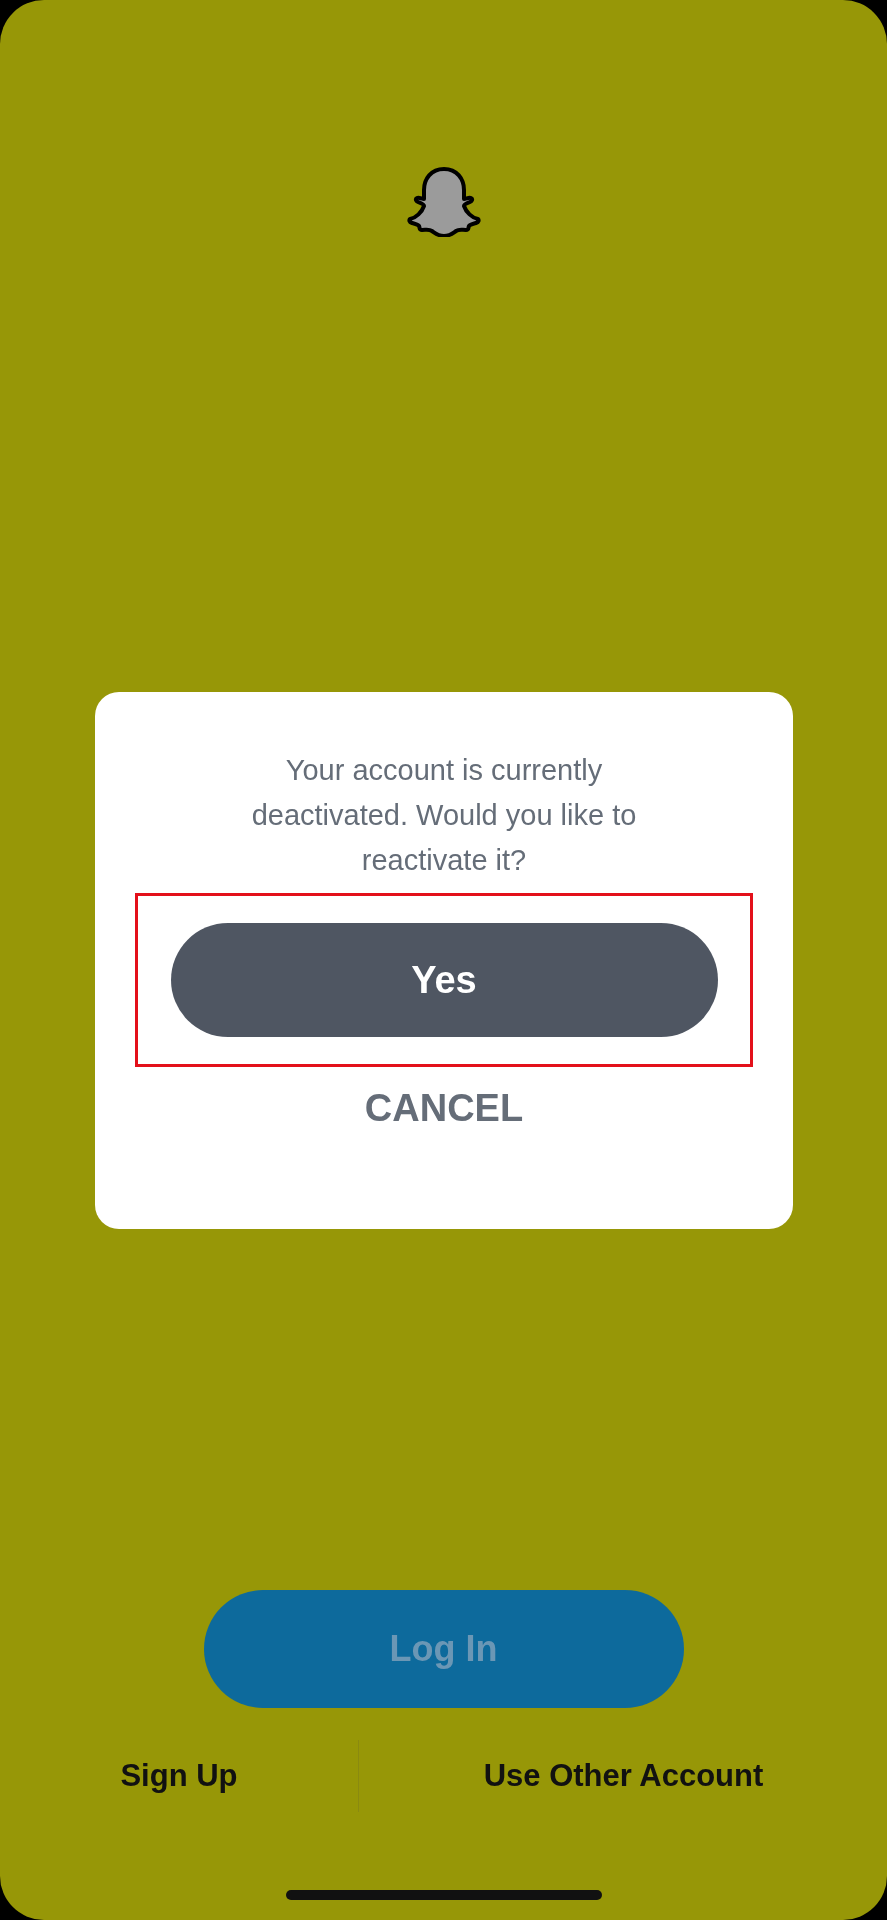 Image resolution: width=887 pixels, height=1920 pixels. What do you see at coordinates (444, 980) in the screenshot?
I see `yes-button: Yes` at bounding box center [444, 980].